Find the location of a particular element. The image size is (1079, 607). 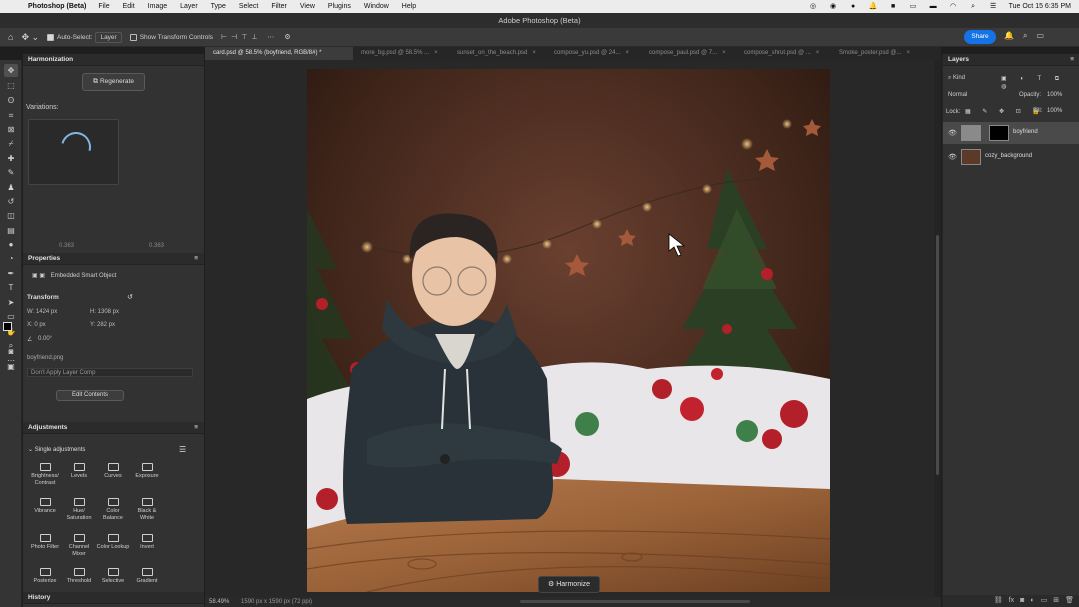

vertical-scrollbar is located at coordinates (937, 328).